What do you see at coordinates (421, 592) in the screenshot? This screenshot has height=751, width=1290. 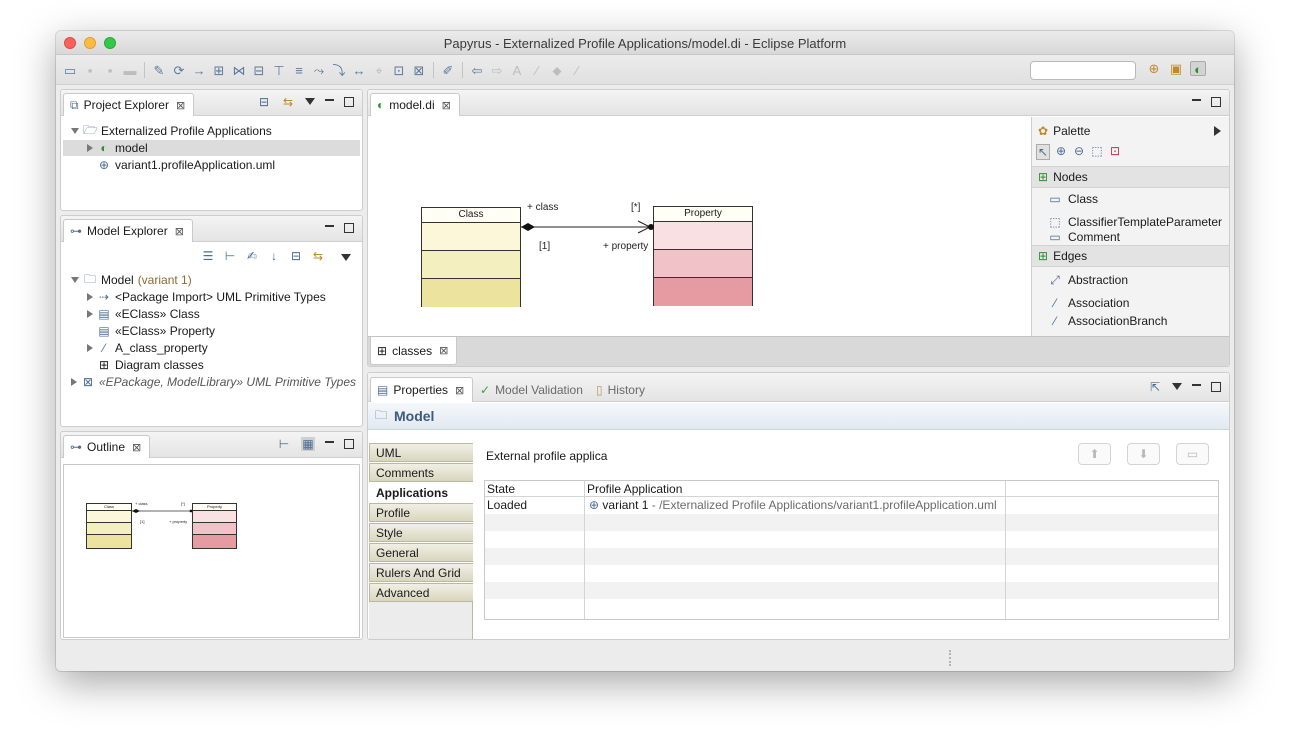 I see `side-tab-advanced: Advanced` at bounding box center [421, 592].